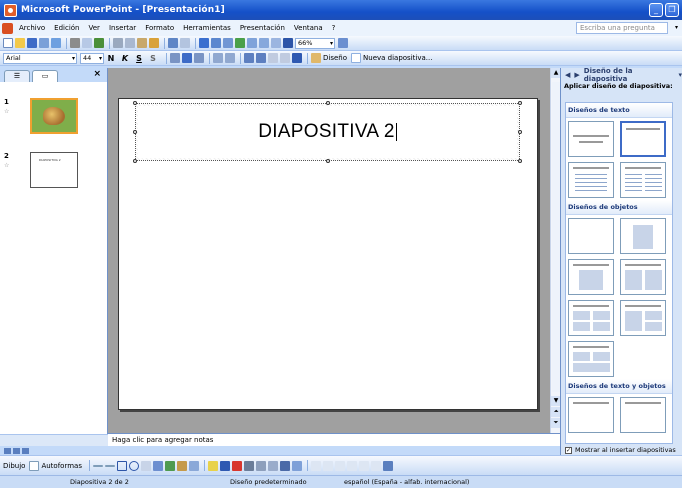  I want to click on menu-presentacion: Presentación, so click(262, 28).